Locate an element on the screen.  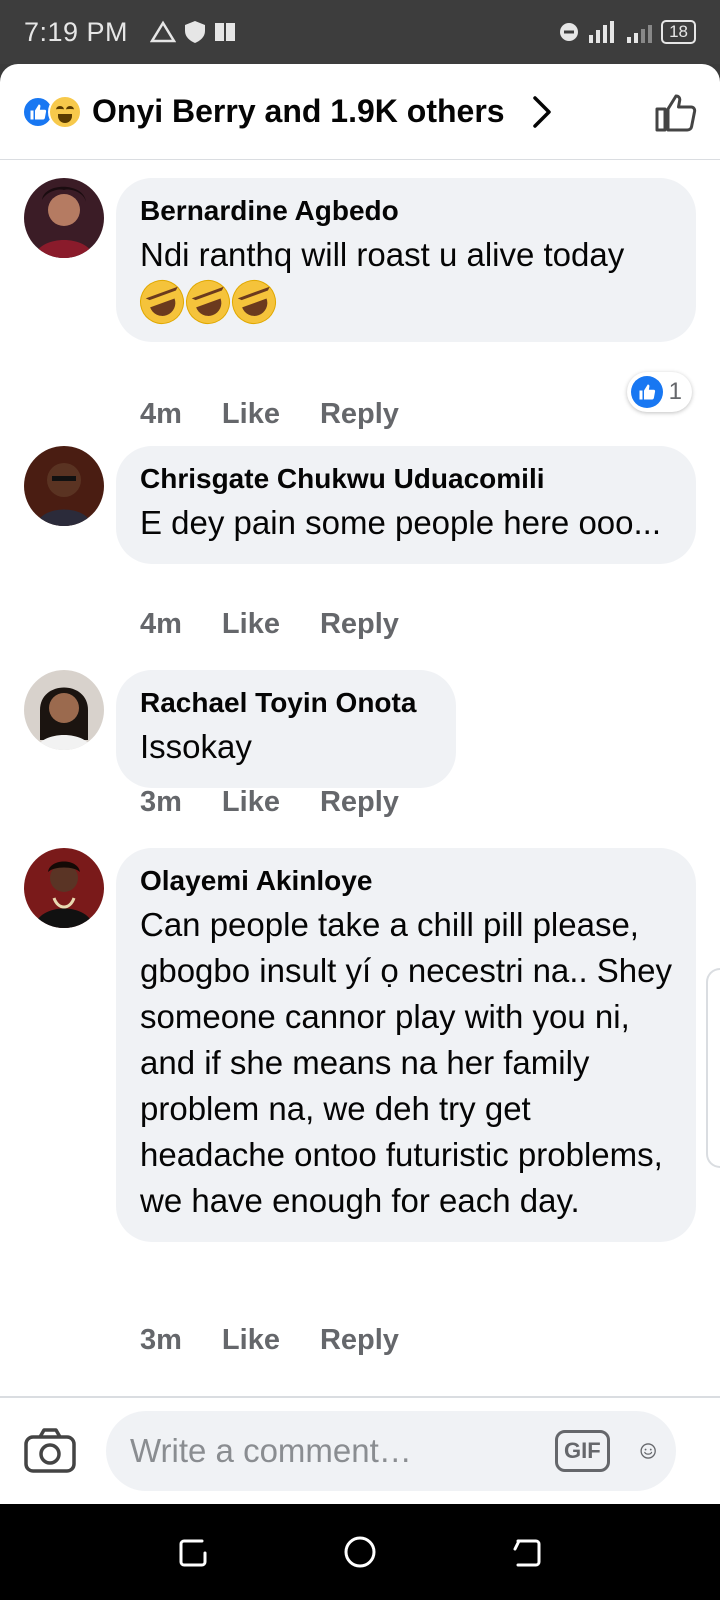
comment-composer: GIF is located at coordinates (360, 1450).